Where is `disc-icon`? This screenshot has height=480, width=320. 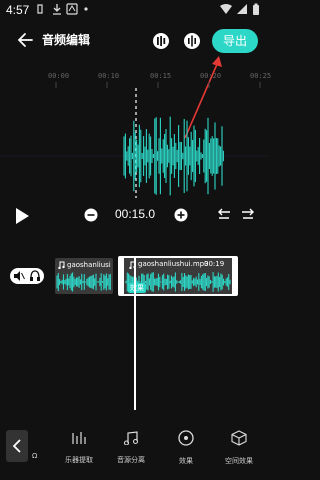 disc-icon is located at coordinates (186, 438).